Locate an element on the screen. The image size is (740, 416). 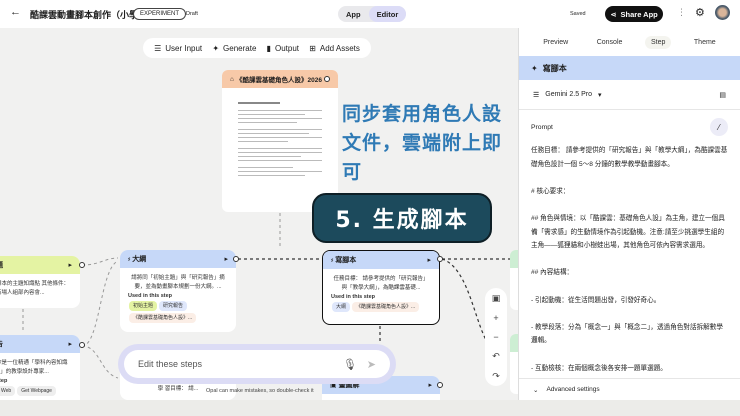
generate-button: ✦ Generate is located at coordinates (234, 48).